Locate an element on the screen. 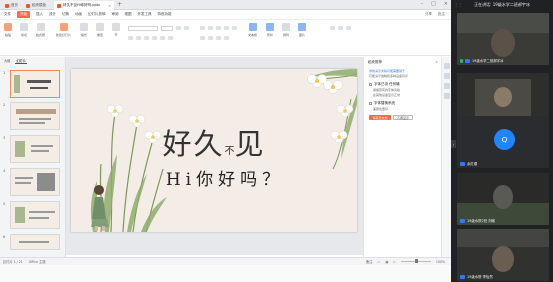  menu-file: 文件 is located at coordinates (7, 14).